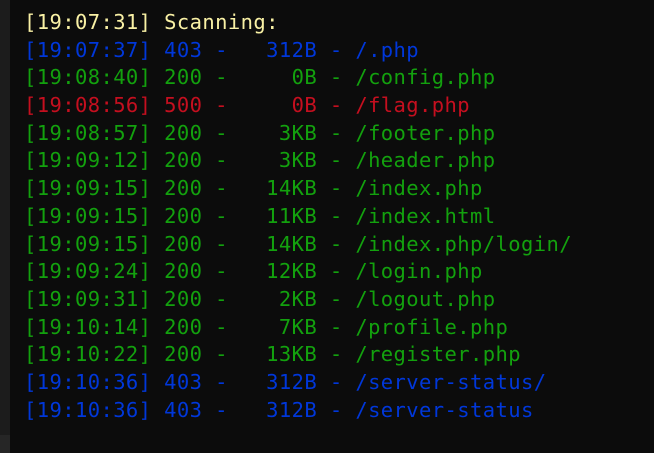  I want to click on result-path: /header.php, so click(425, 160).